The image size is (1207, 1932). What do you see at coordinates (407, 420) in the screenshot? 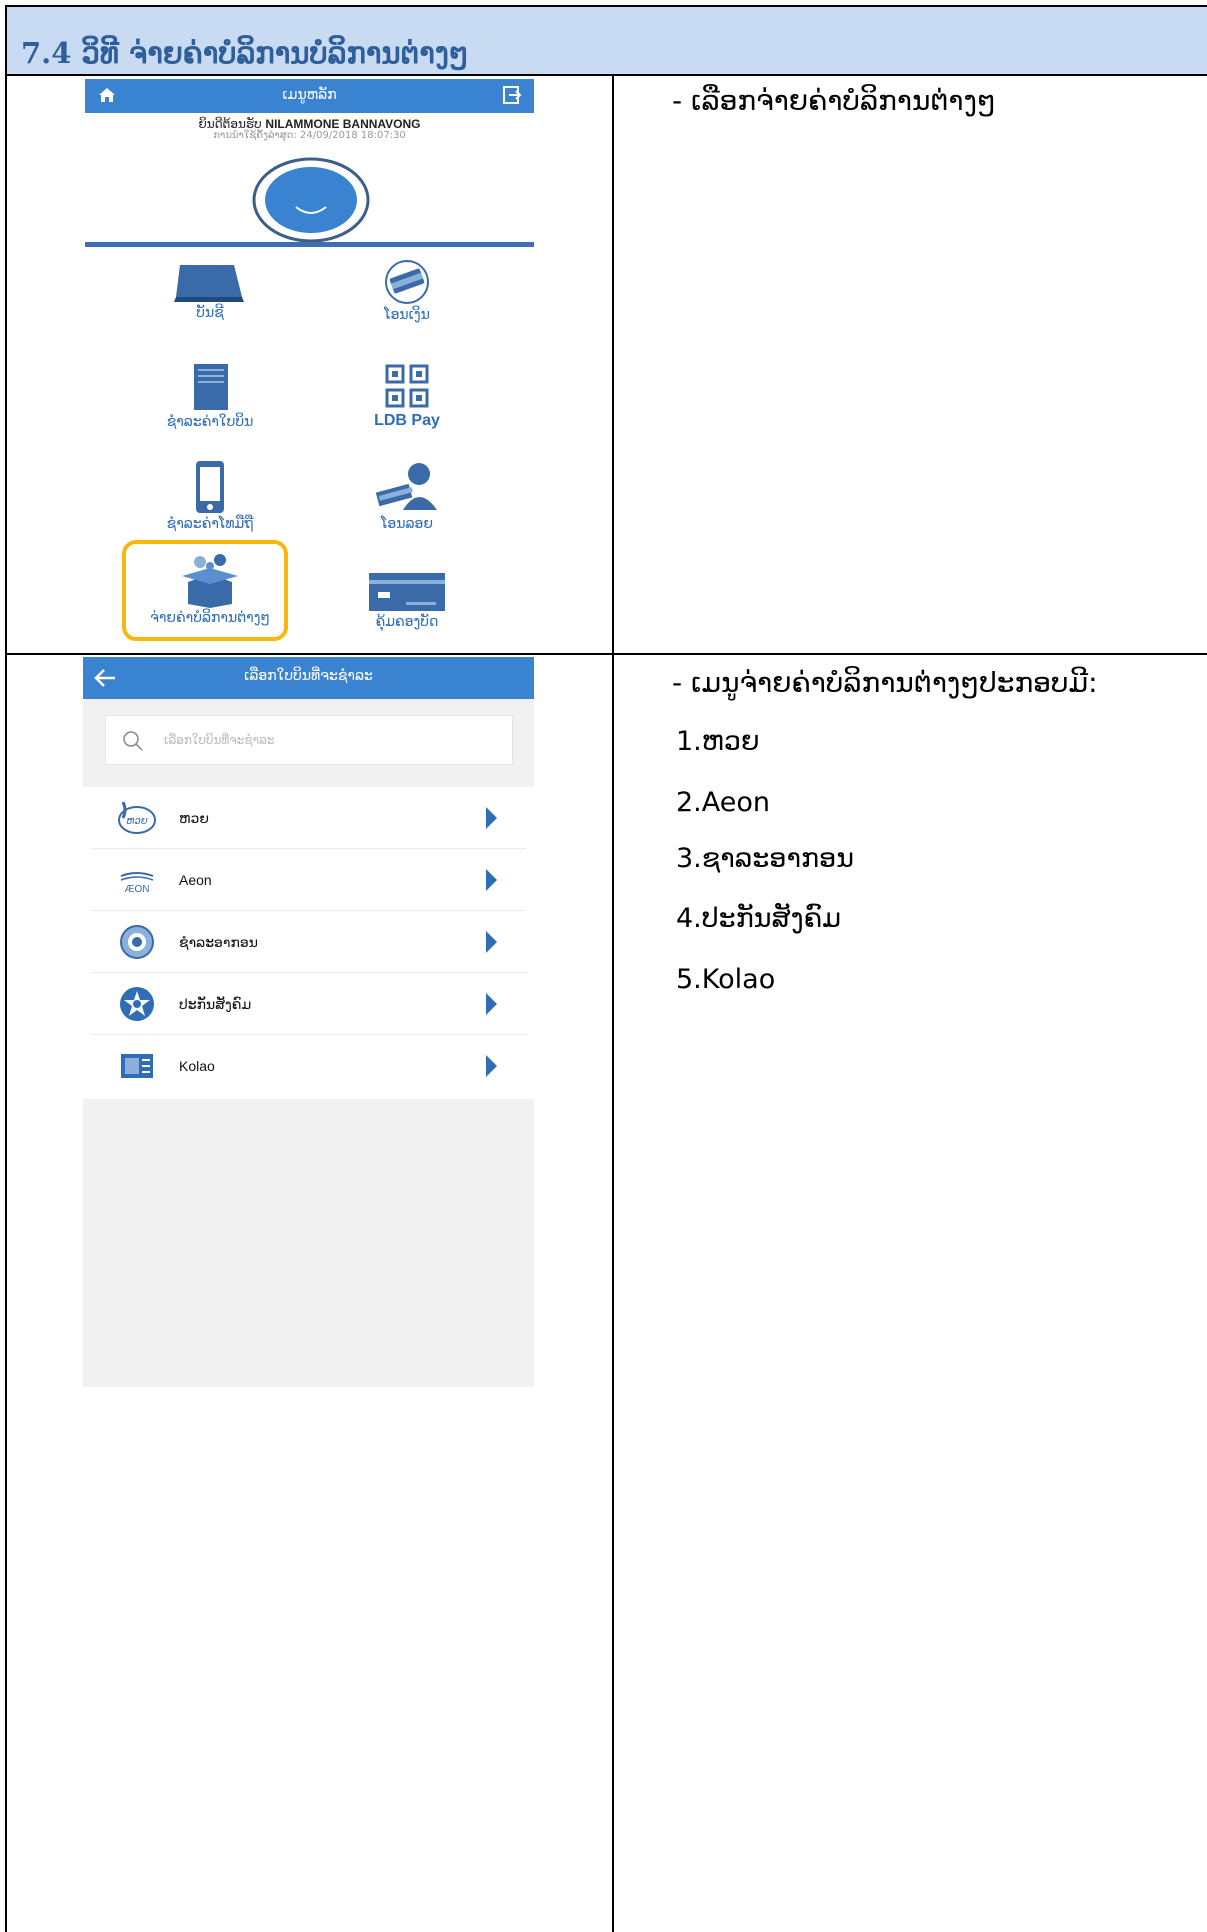
I see `tile-label: LDB Pay` at bounding box center [407, 420].